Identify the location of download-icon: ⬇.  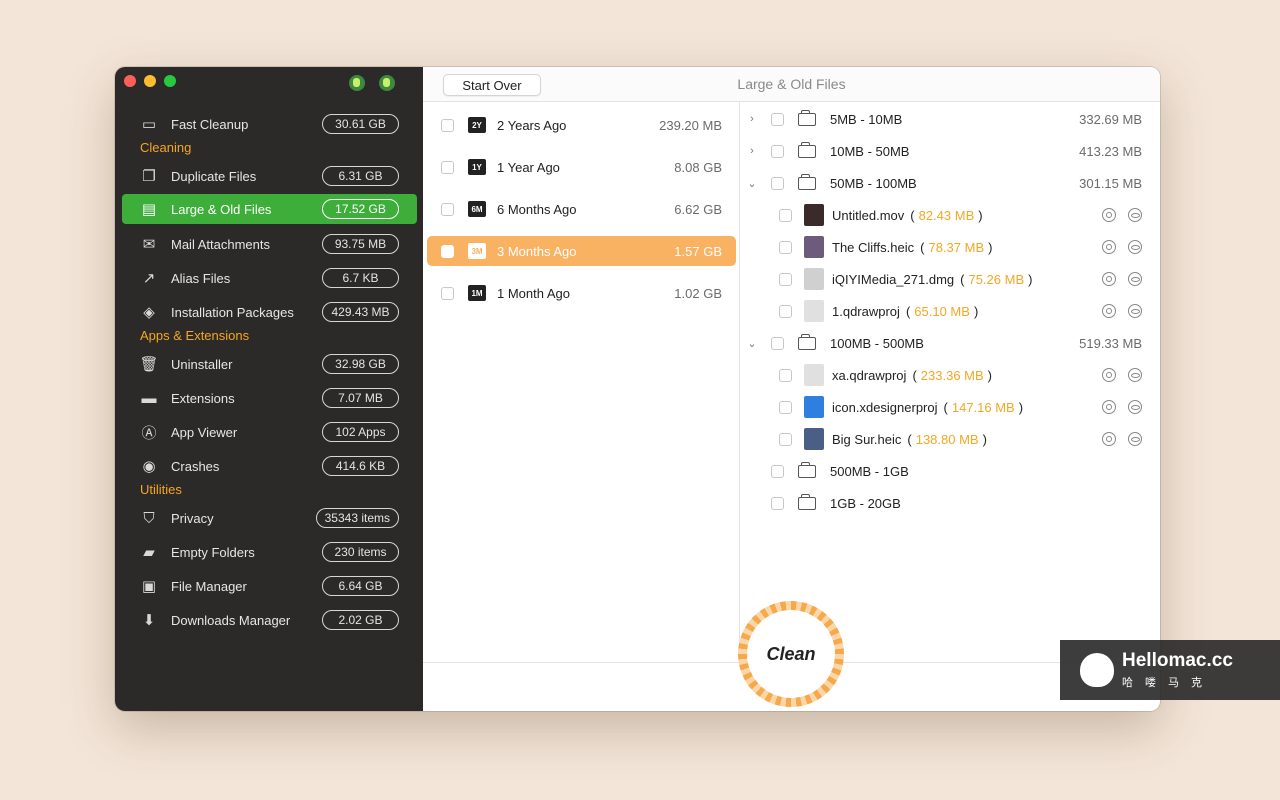
(149, 620).